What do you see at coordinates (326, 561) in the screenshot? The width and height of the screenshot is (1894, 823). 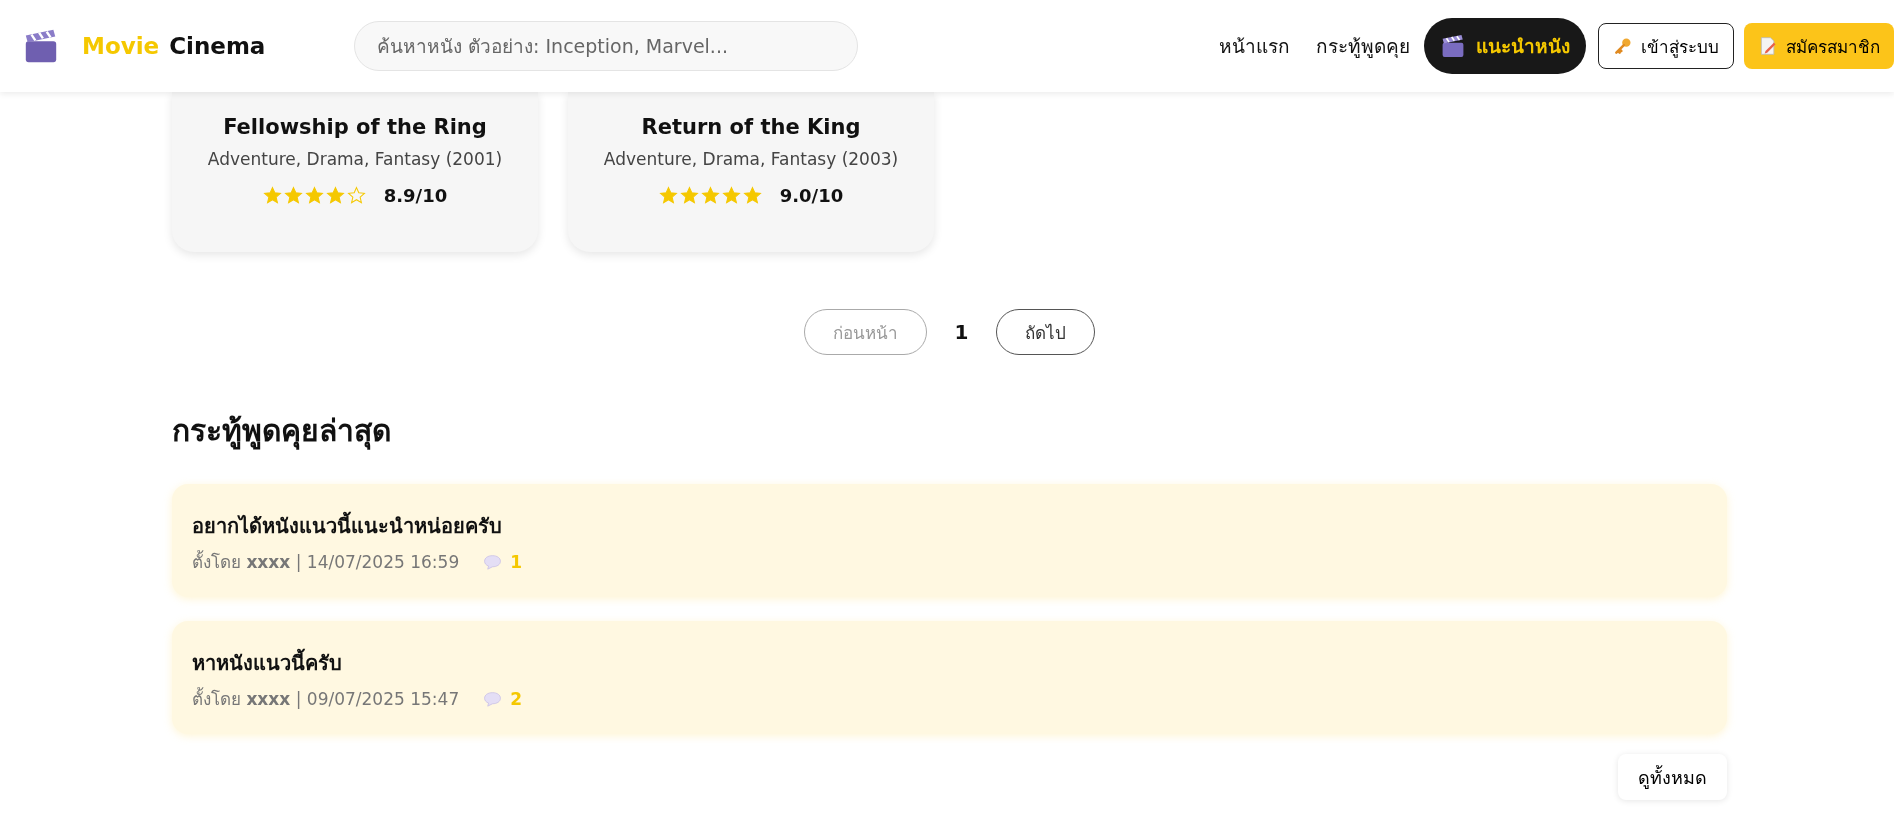 I see `thread-meta: ตั้งโดย xxxx | 14/07/2025 16:59` at bounding box center [326, 561].